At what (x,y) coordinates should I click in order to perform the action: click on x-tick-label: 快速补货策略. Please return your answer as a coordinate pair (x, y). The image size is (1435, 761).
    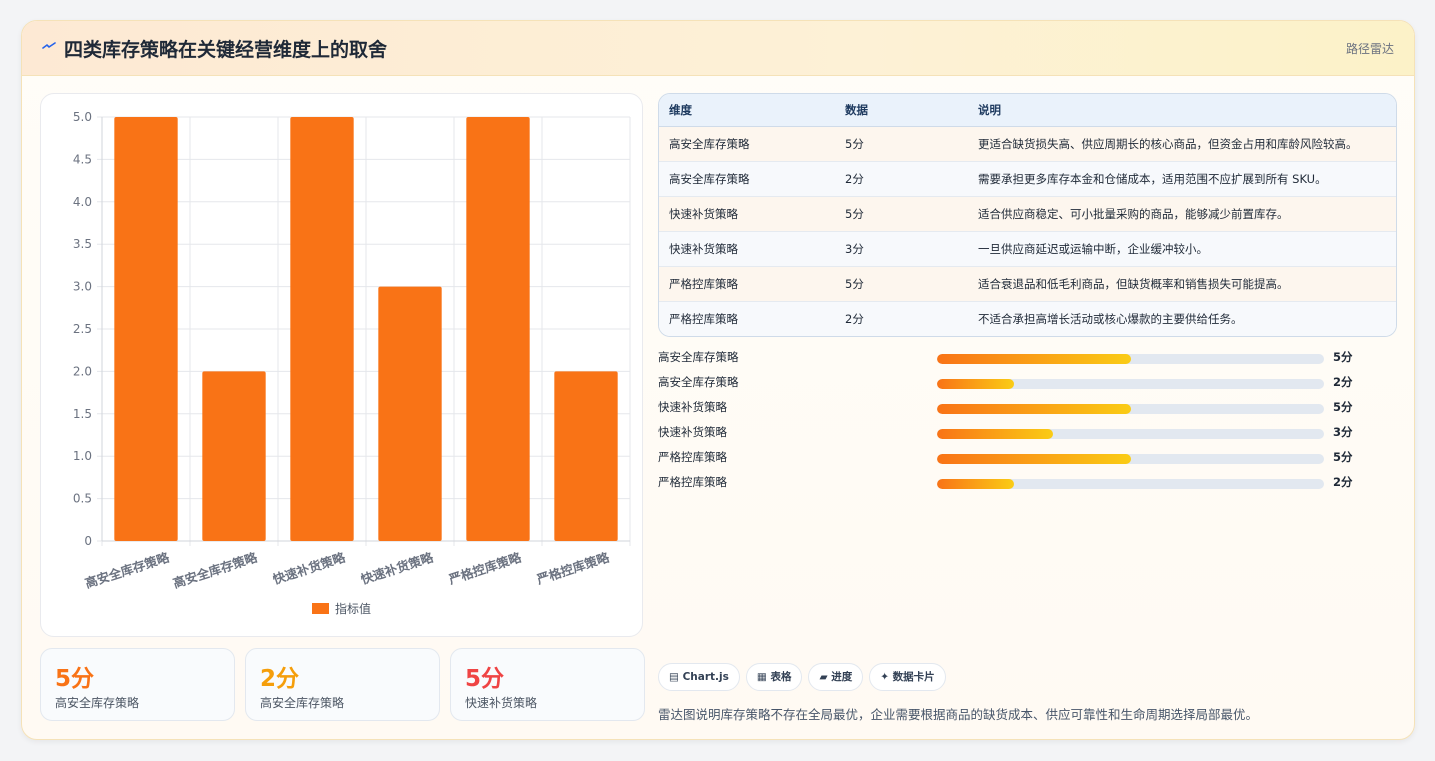
    Looking at the image, I should click on (397, 568).